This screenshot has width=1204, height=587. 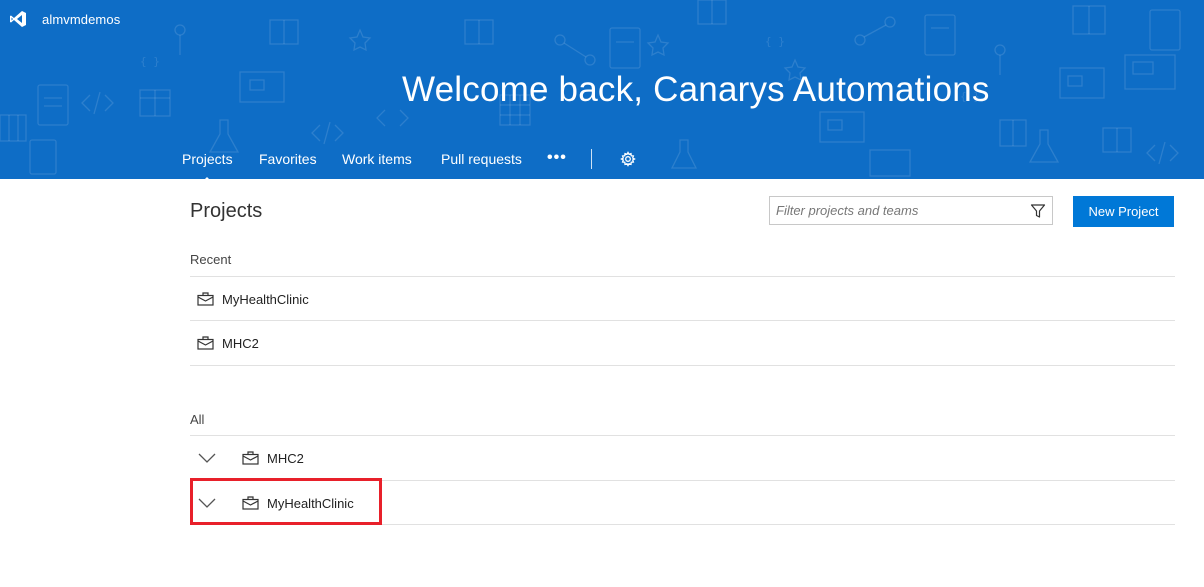 I want to click on new-project-button: New Project, so click(x=1123, y=211).